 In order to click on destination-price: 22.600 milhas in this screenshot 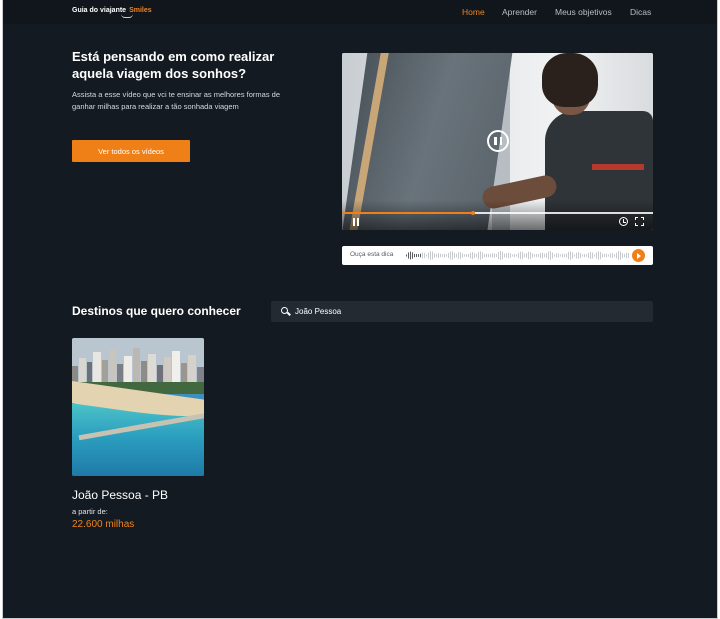, I will do `click(103, 524)`.